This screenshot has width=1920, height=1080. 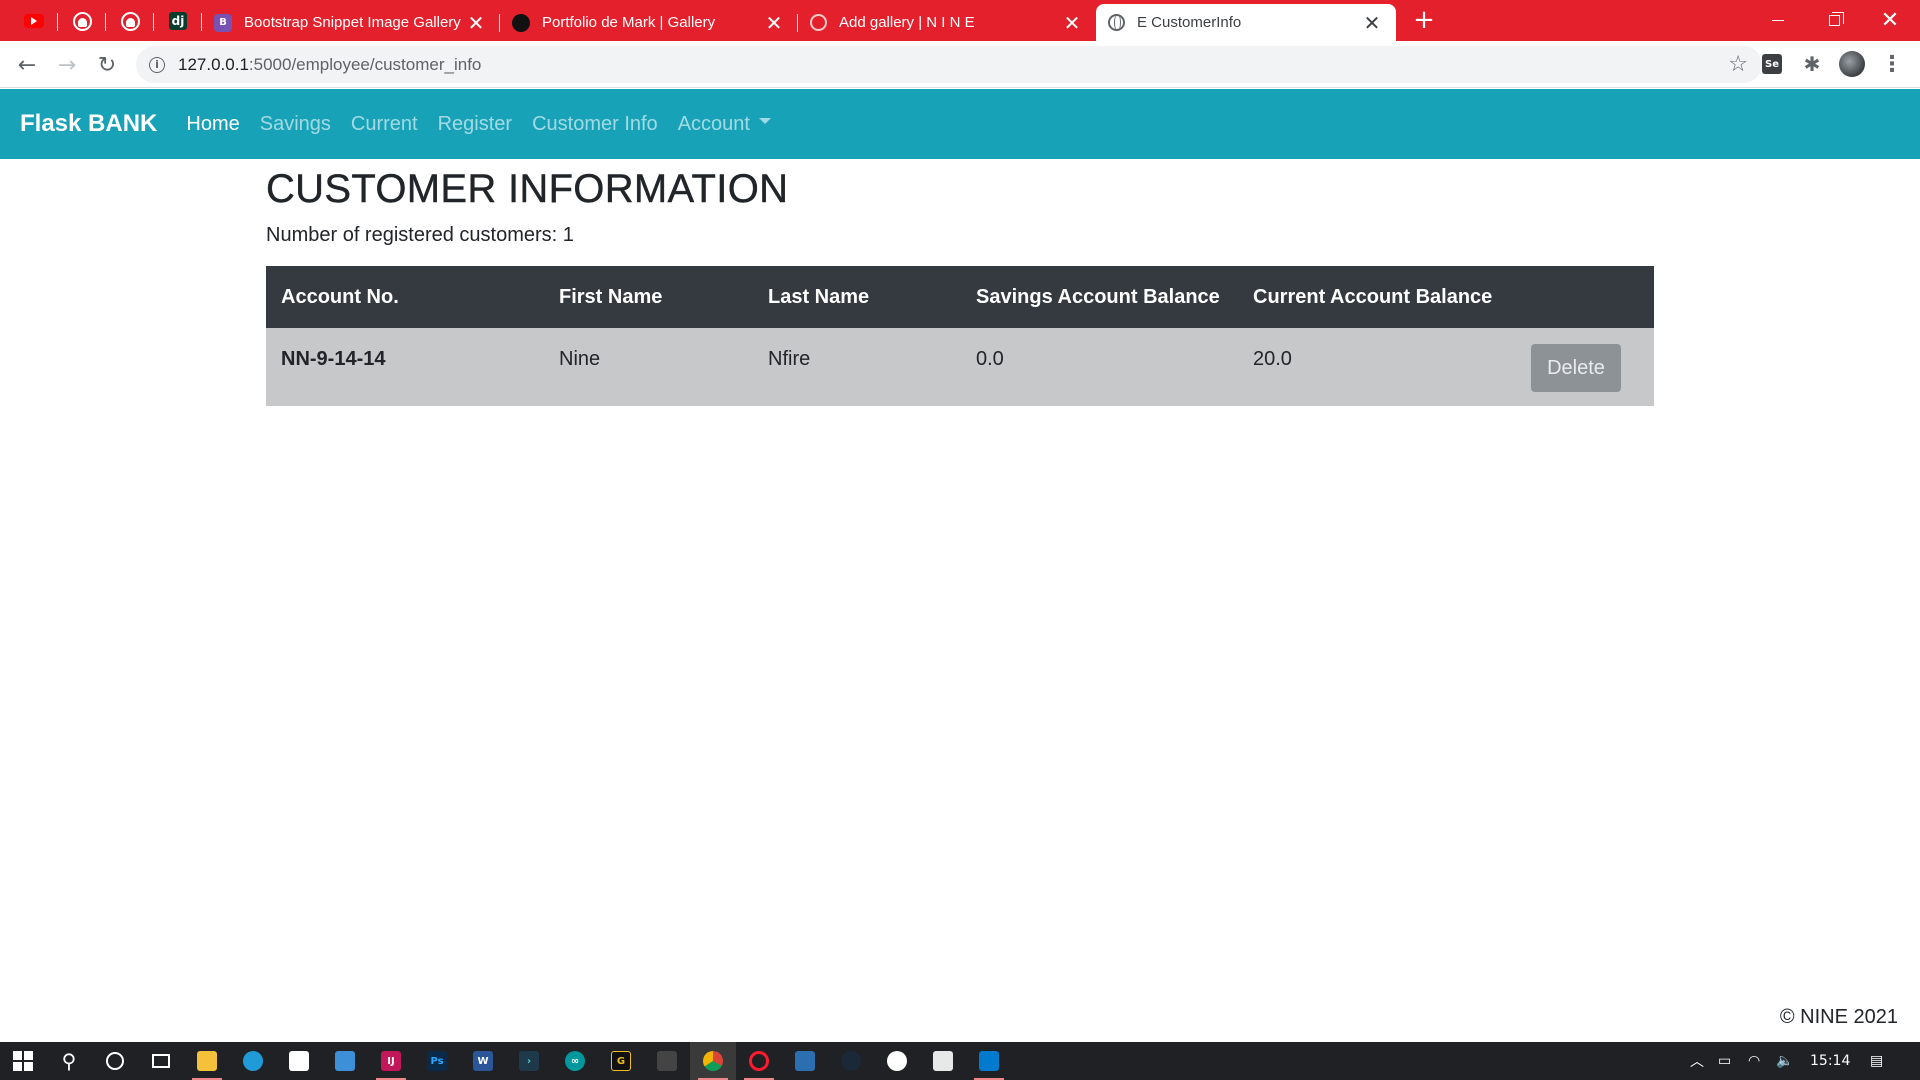 I want to click on info-icon: i, so click(x=157, y=64).